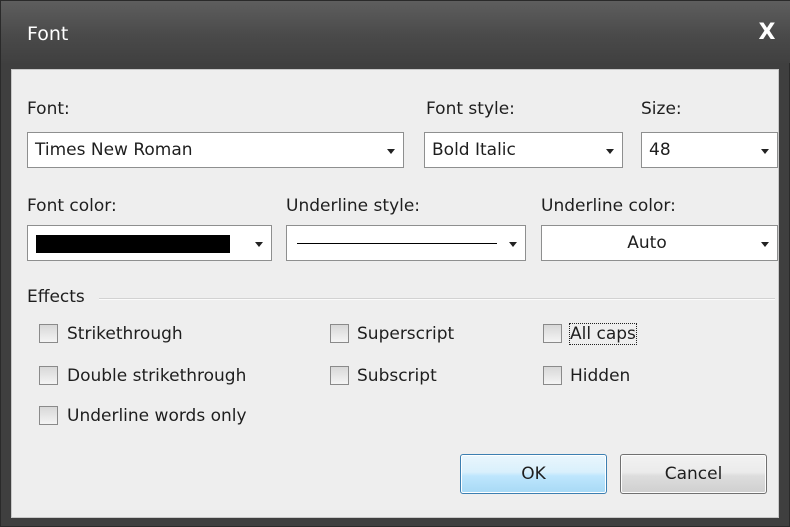  What do you see at coordinates (552, 333) in the screenshot?
I see `all-caps-checkbox` at bounding box center [552, 333].